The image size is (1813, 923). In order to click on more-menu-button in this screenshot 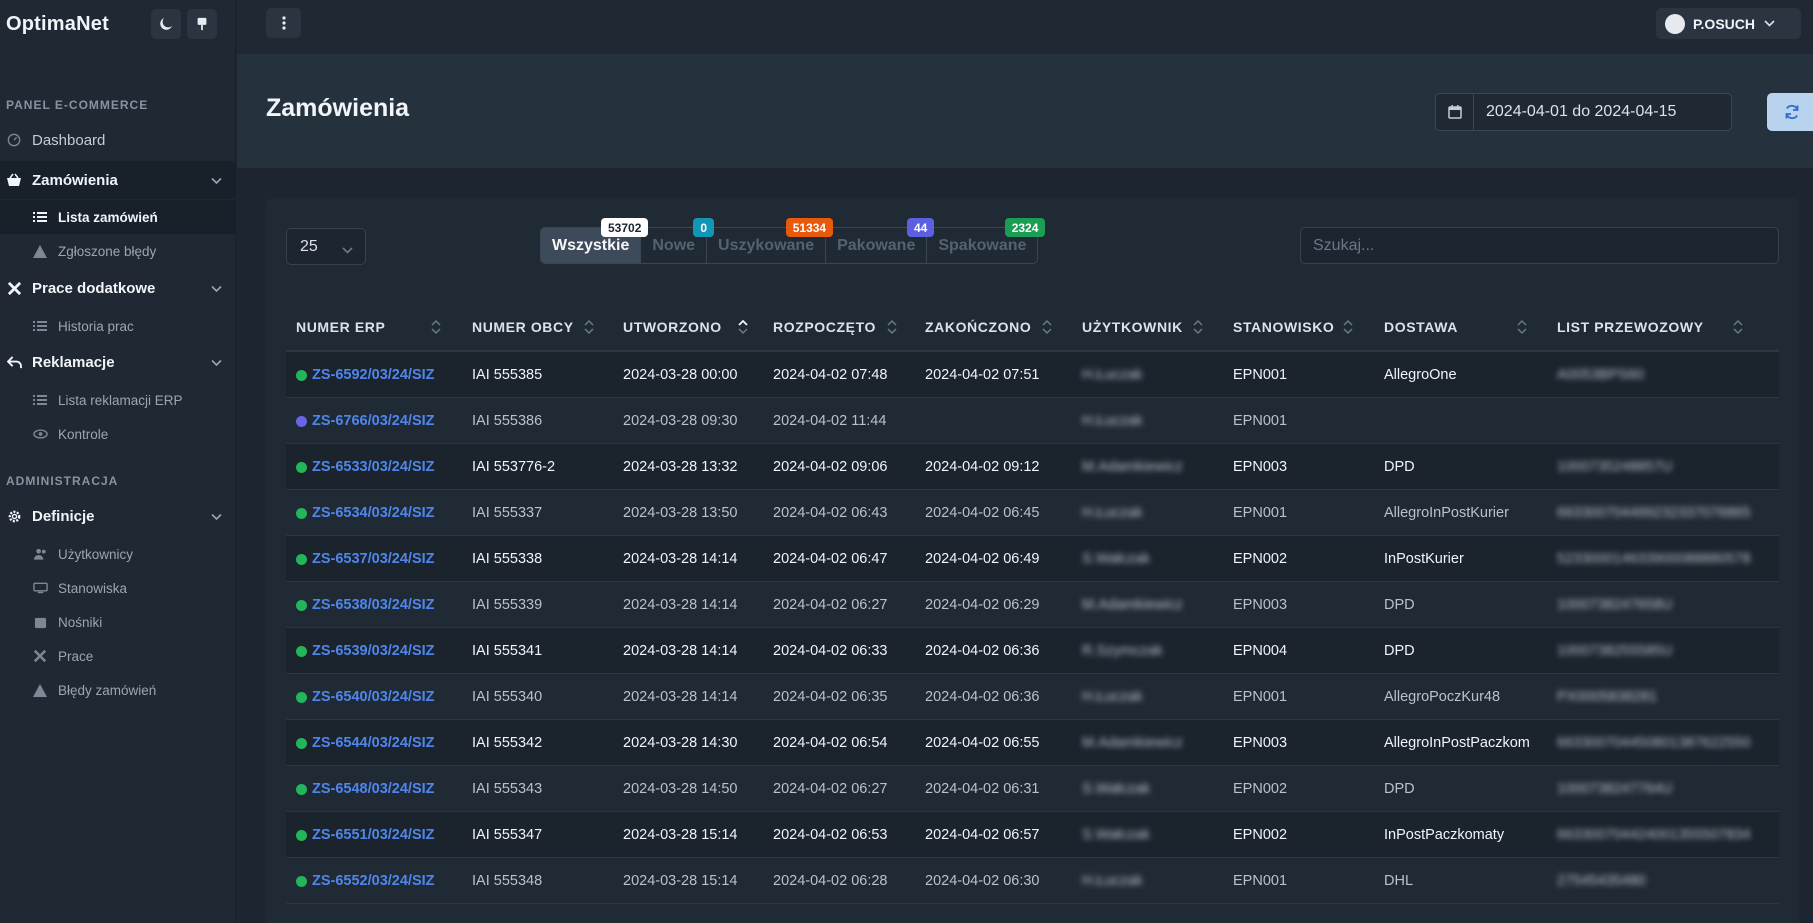, I will do `click(283, 23)`.